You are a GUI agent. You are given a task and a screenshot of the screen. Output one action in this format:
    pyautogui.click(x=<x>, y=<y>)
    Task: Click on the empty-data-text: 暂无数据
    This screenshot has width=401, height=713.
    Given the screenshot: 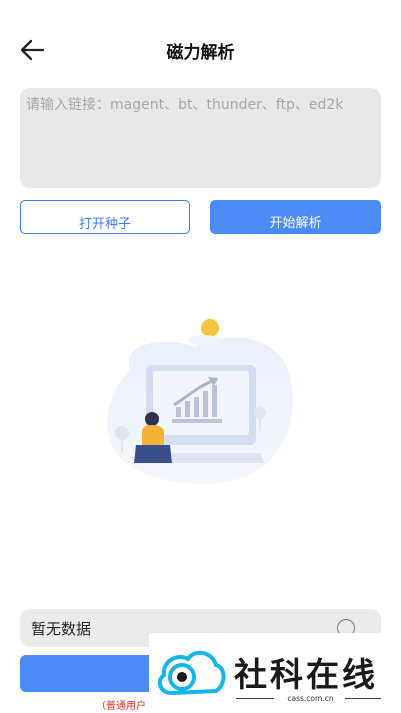 What is the action you would take?
    pyautogui.click(x=61, y=629)
    